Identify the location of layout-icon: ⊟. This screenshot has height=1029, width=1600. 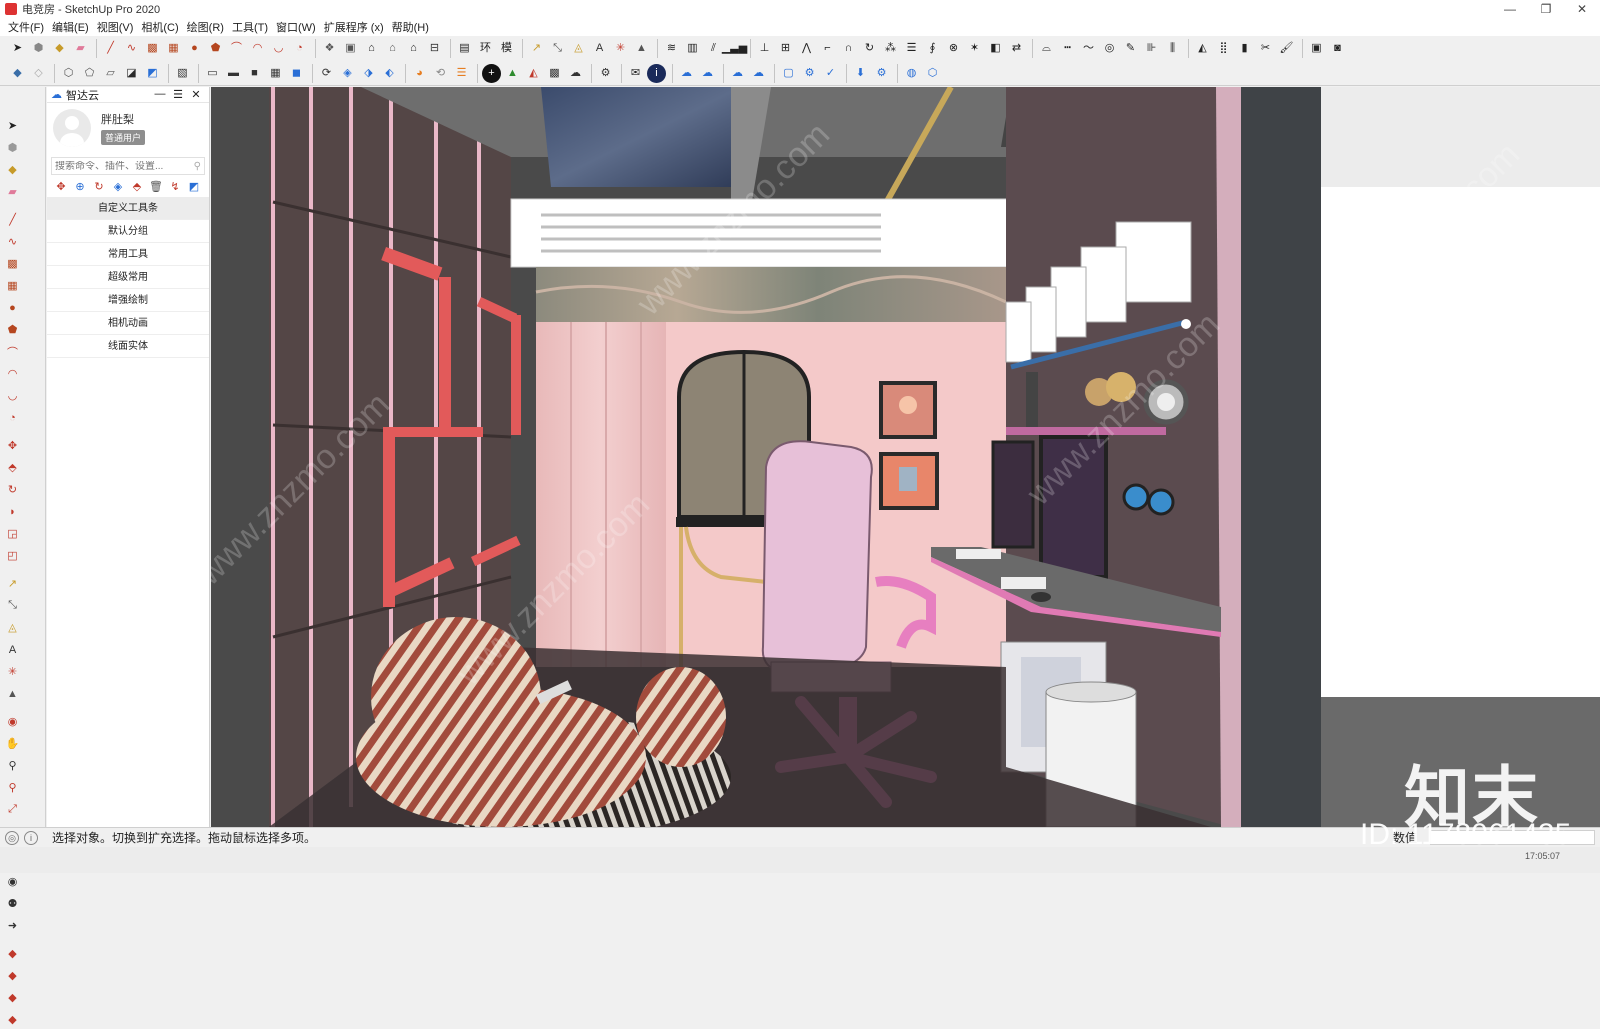
(434, 48).